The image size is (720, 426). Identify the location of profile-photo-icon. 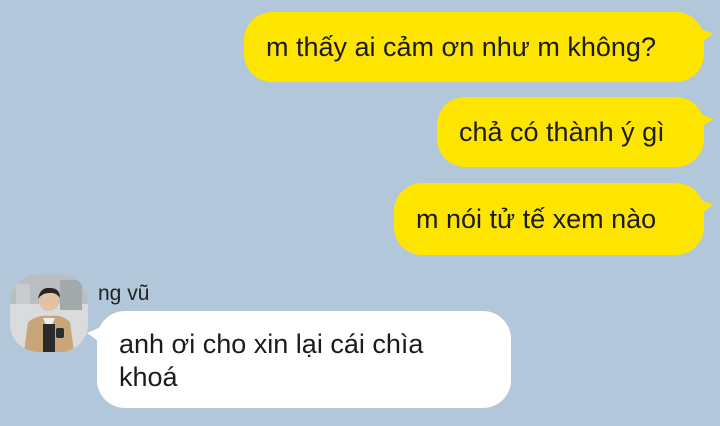
(49, 313).